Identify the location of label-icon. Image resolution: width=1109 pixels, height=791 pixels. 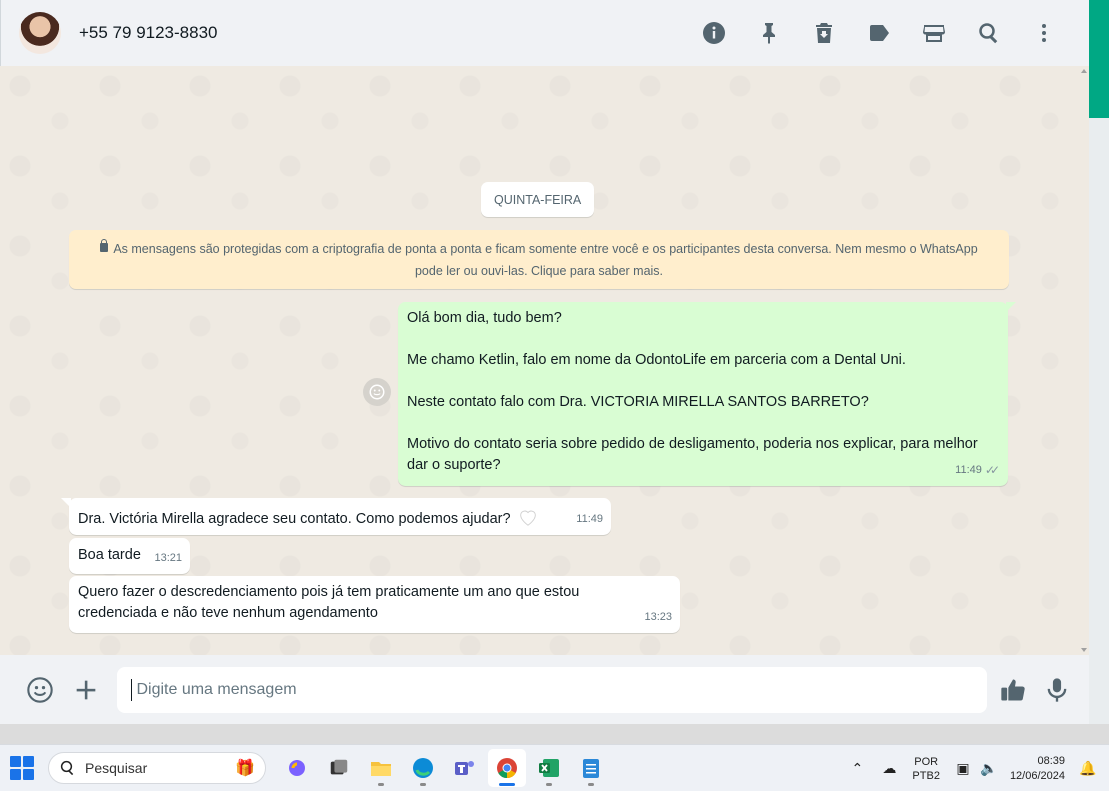
(878, 33).